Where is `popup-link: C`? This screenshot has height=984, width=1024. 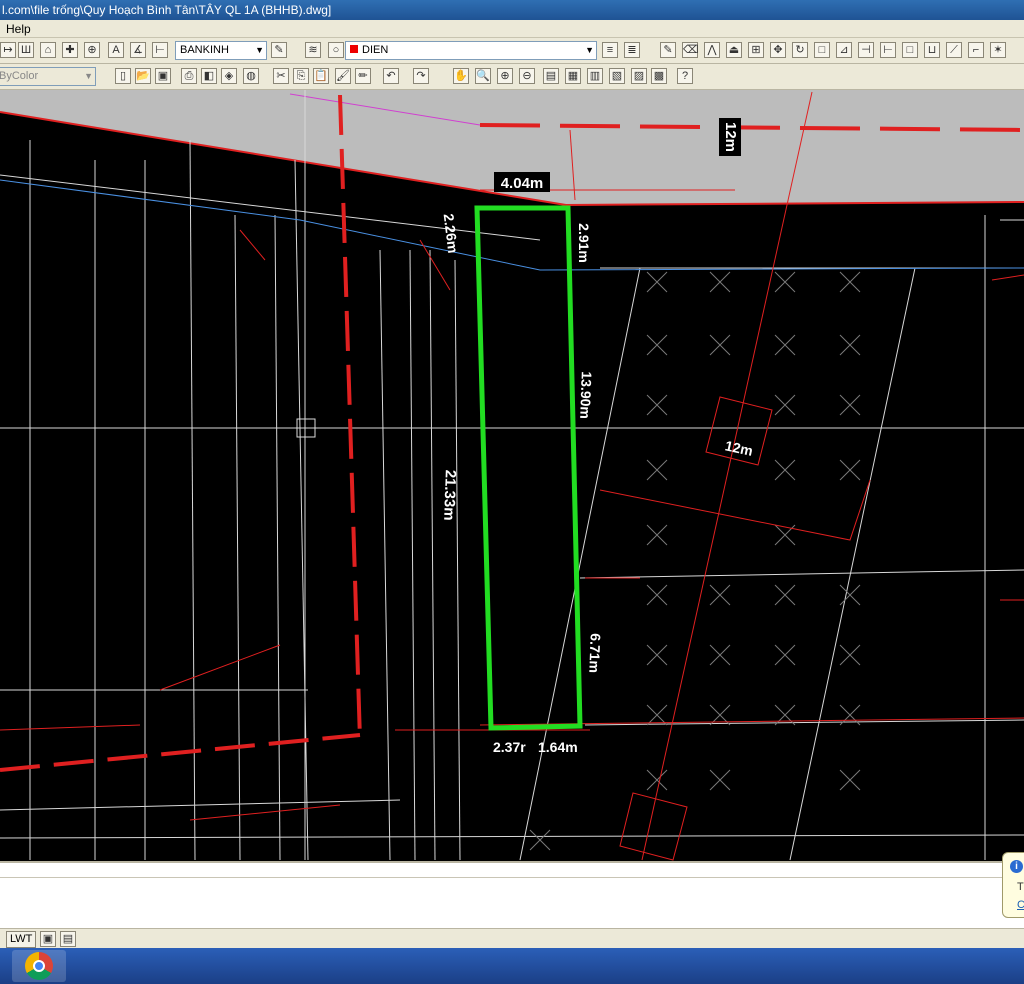 popup-link: C is located at coordinates (1020, 905).